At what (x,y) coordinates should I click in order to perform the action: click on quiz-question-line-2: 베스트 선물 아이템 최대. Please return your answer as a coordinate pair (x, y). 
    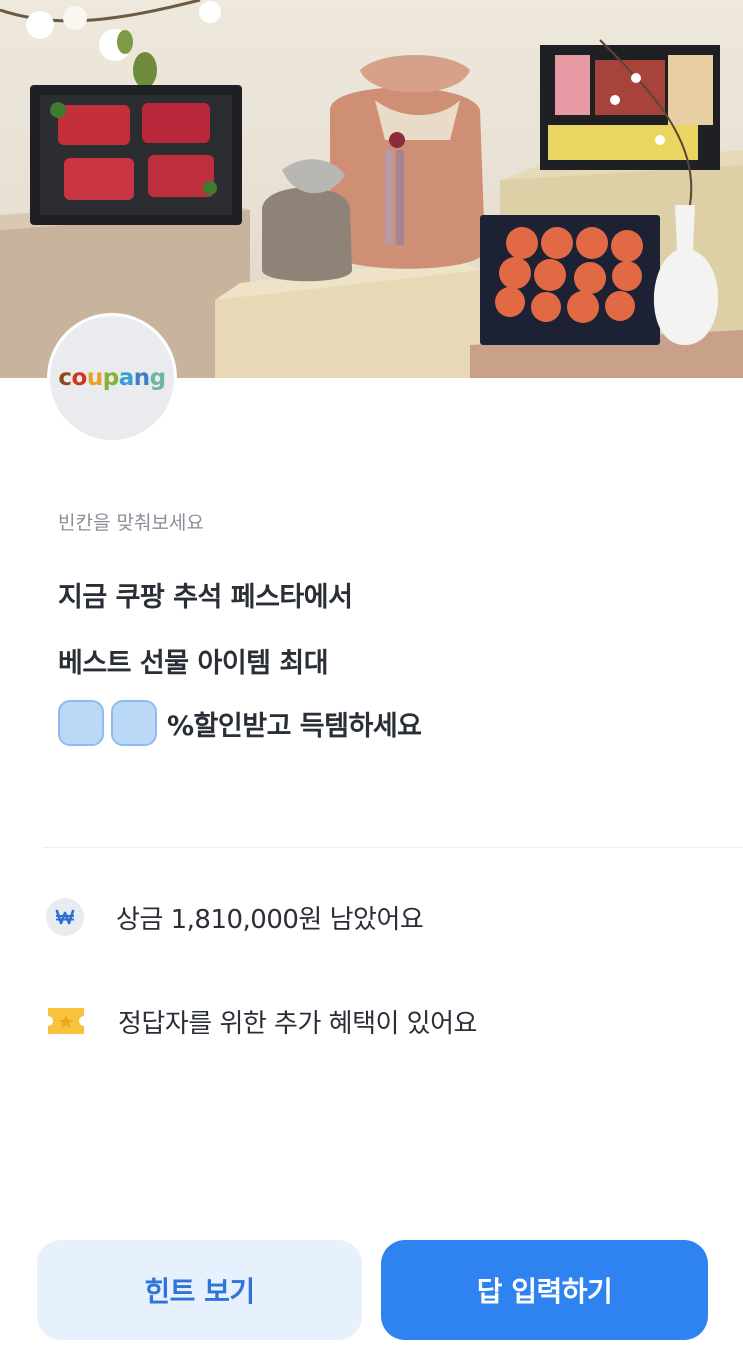
    Looking at the image, I should click on (193, 663).